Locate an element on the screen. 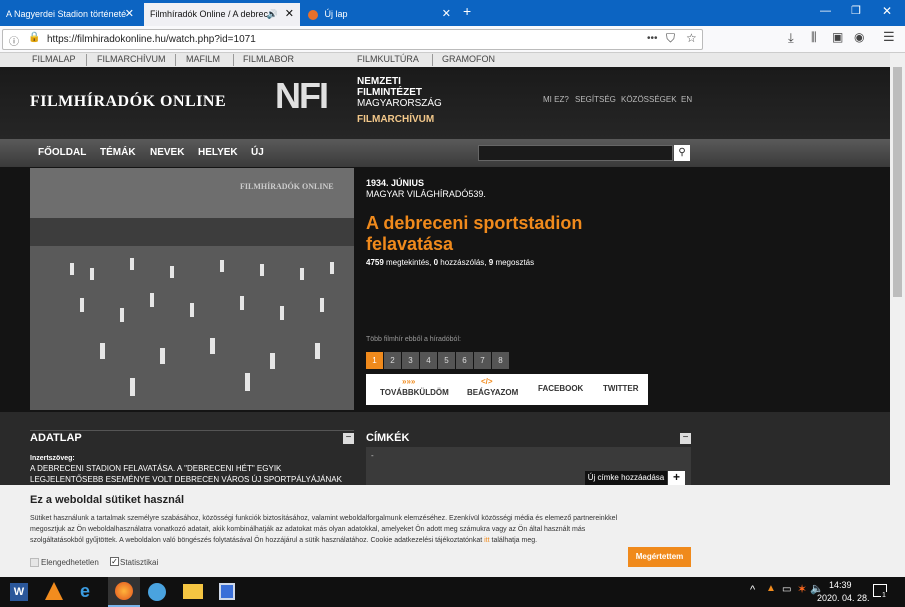  menu-names: NEVEK is located at coordinates (167, 152).